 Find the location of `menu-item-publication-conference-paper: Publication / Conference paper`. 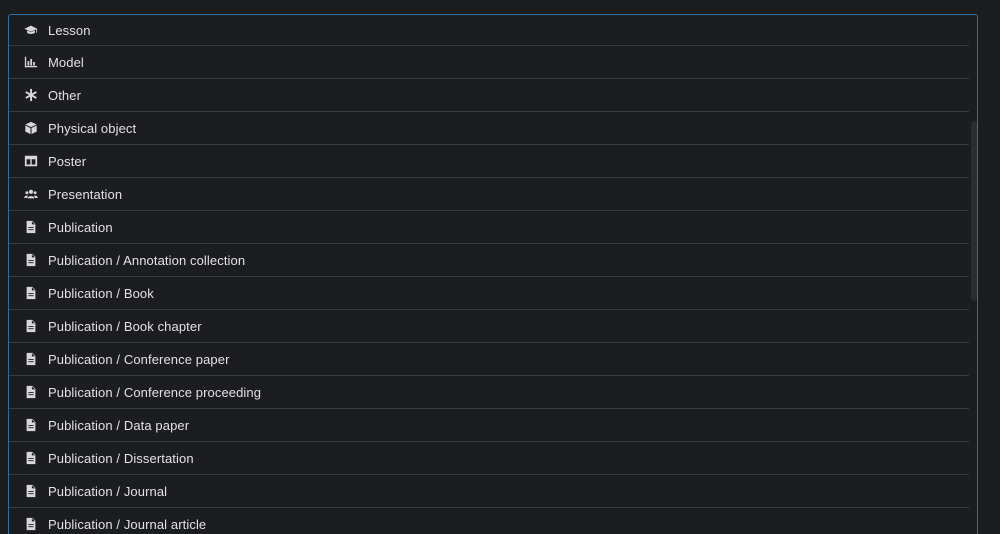

menu-item-publication-conference-paper: Publication / Conference paper is located at coordinates (489, 359).